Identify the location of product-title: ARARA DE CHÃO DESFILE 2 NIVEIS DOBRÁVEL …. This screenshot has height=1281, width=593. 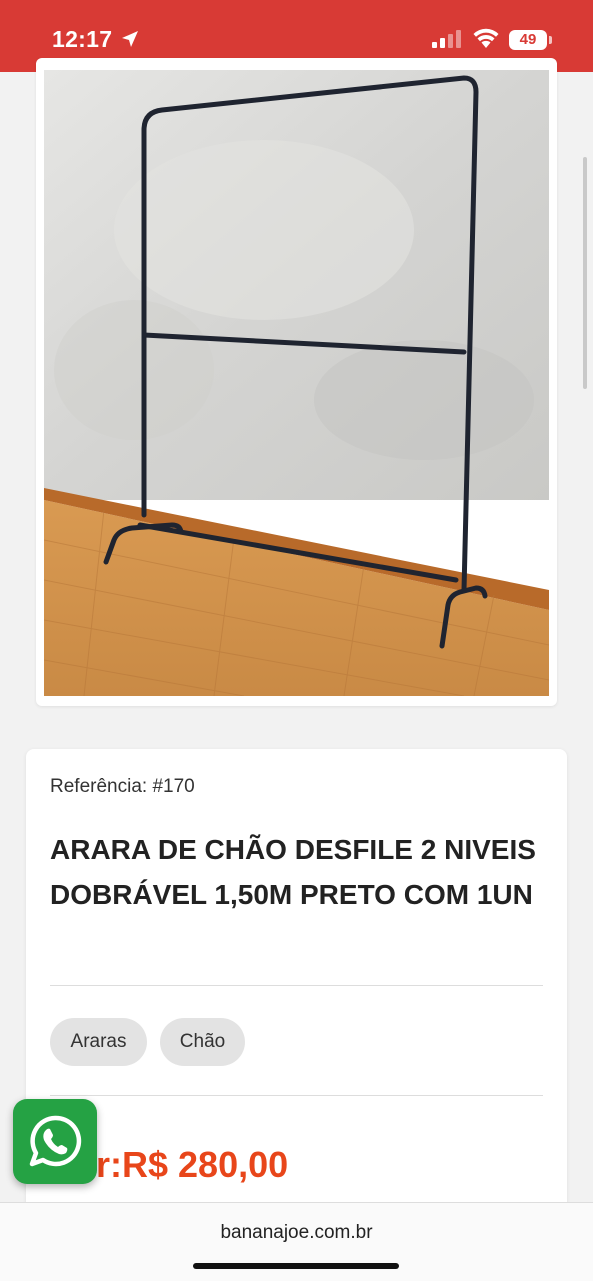
(293, 872).